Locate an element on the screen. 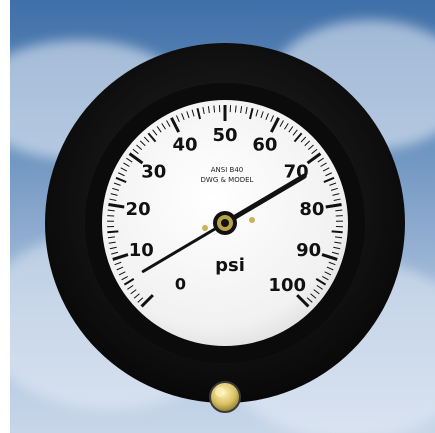  dial-label: 80 is located at coordinates (311, 209).